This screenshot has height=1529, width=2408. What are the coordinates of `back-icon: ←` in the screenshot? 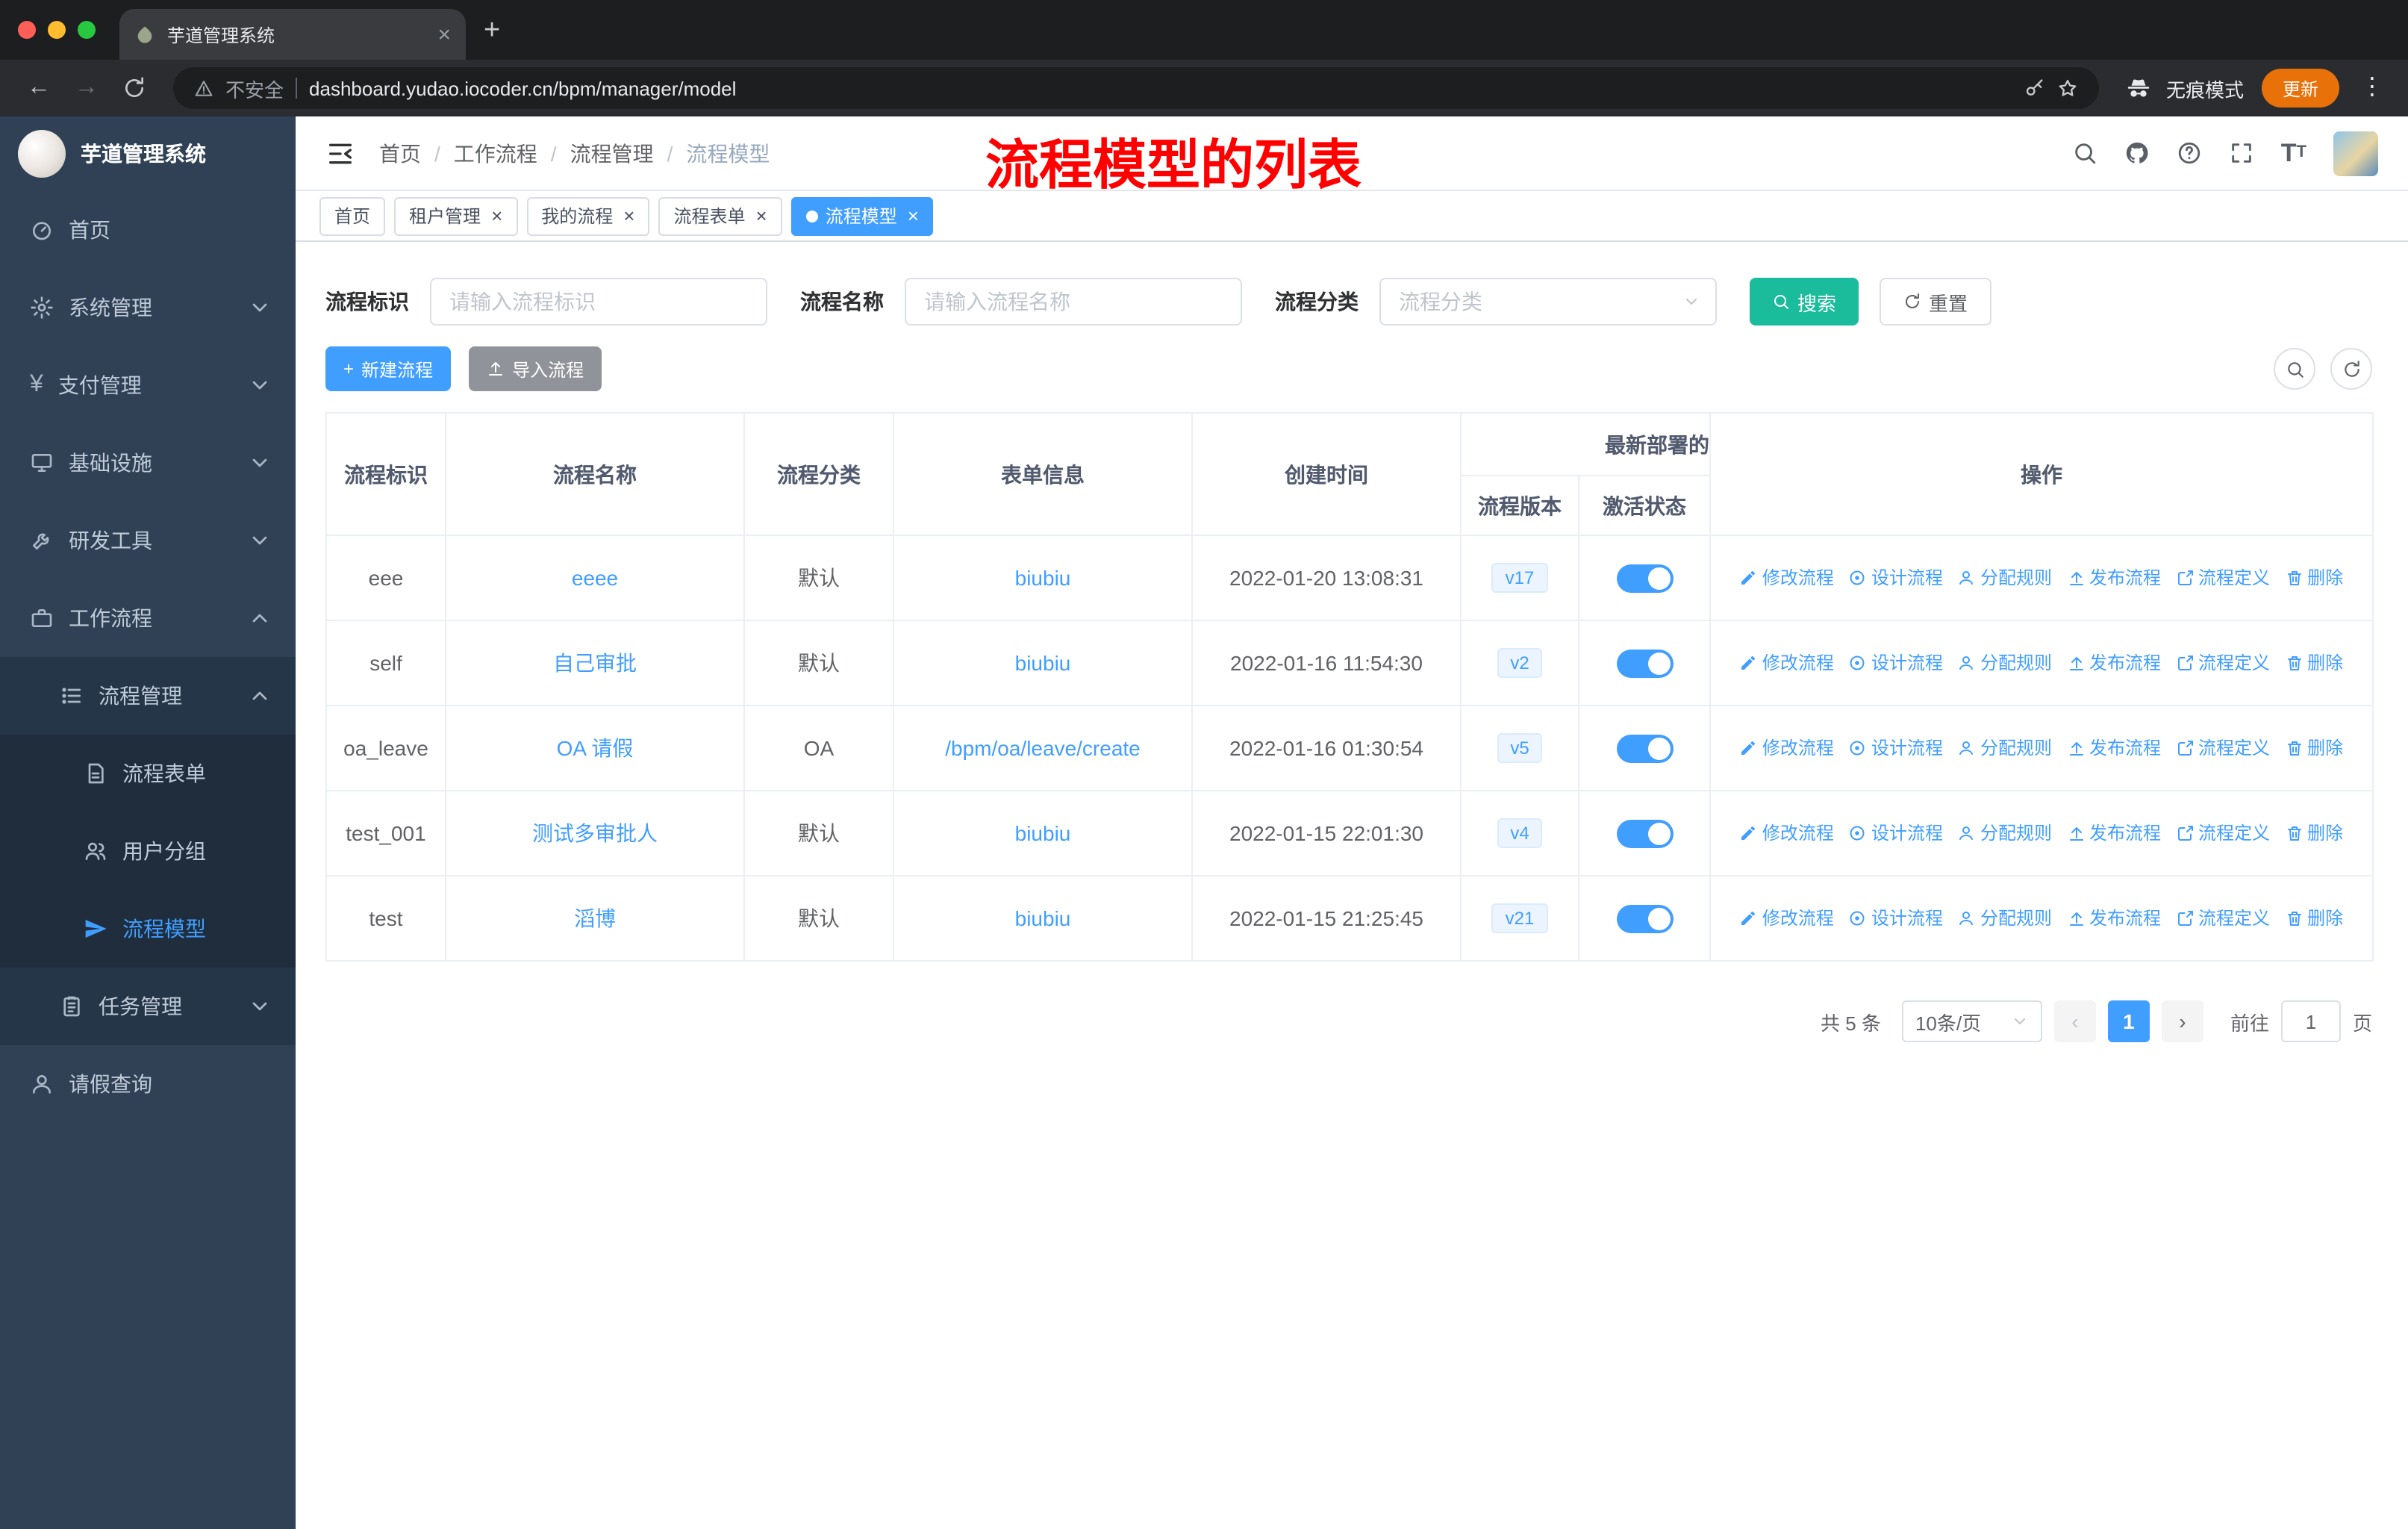 It's located at (39, 87).